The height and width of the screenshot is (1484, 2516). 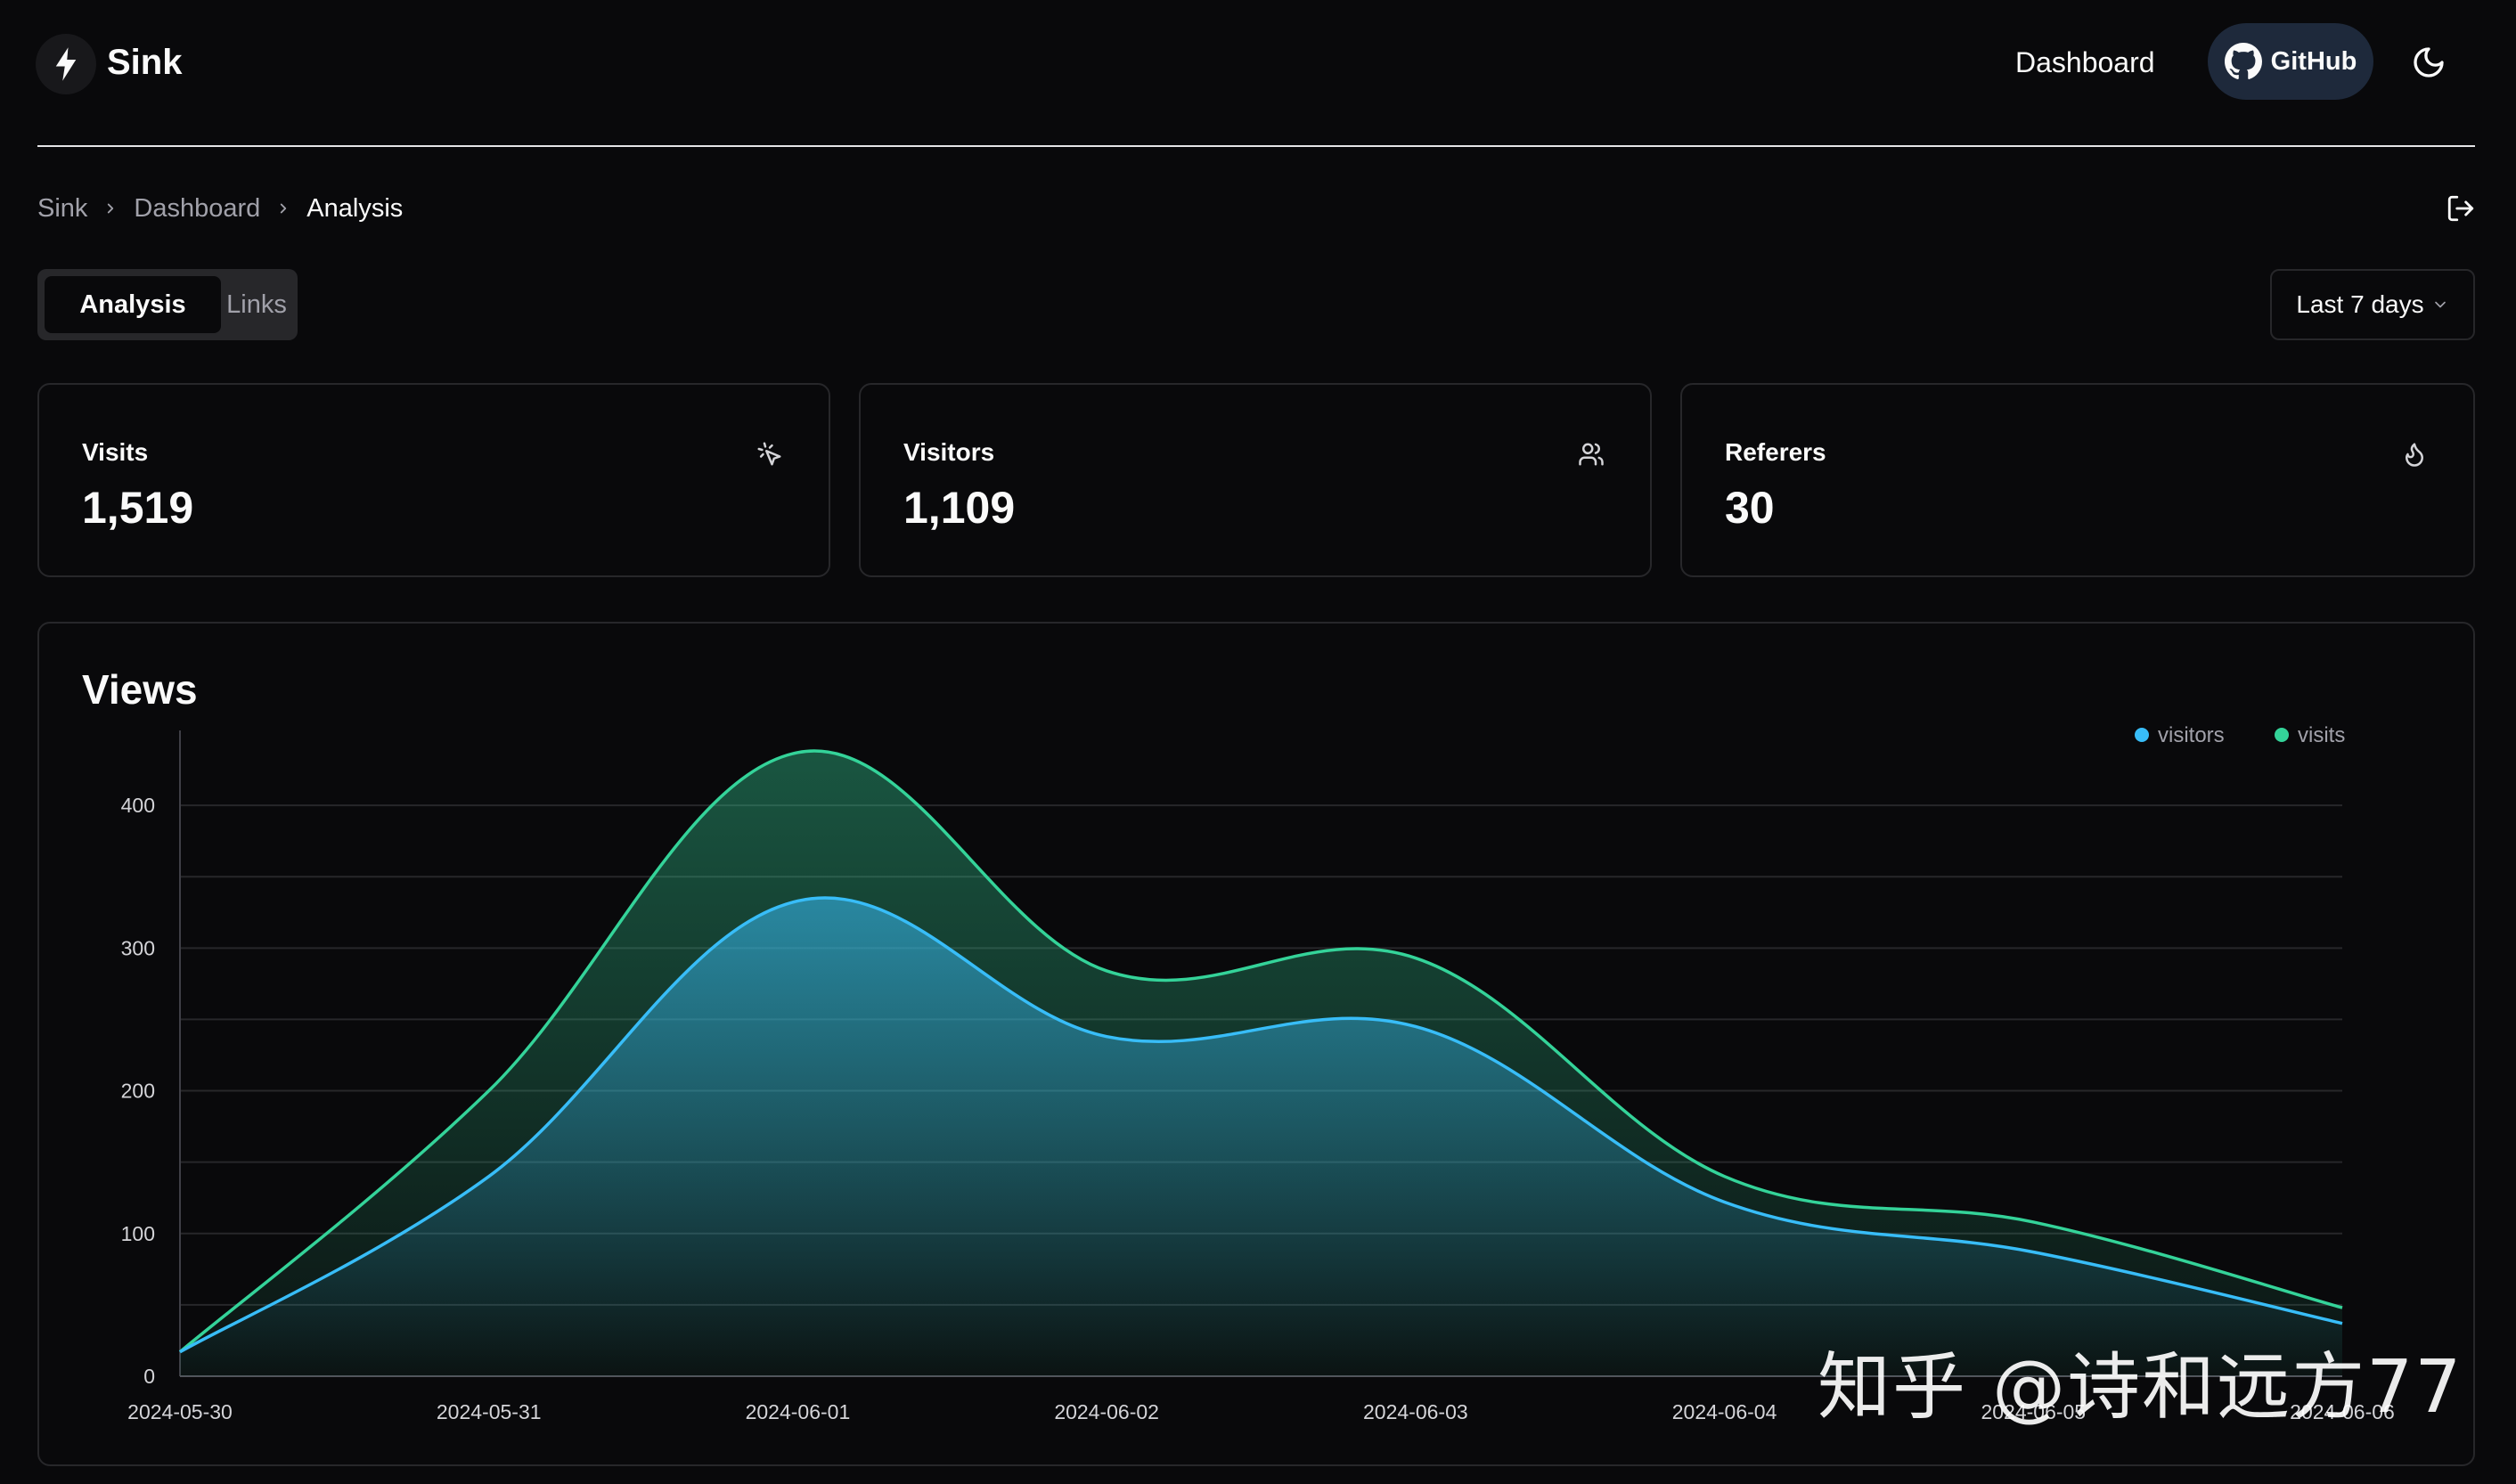 What do you see at coordinates (2142, 735) in the screenshot?
I see `legend-visitors-swatch` at bounding box center [2142, 735].